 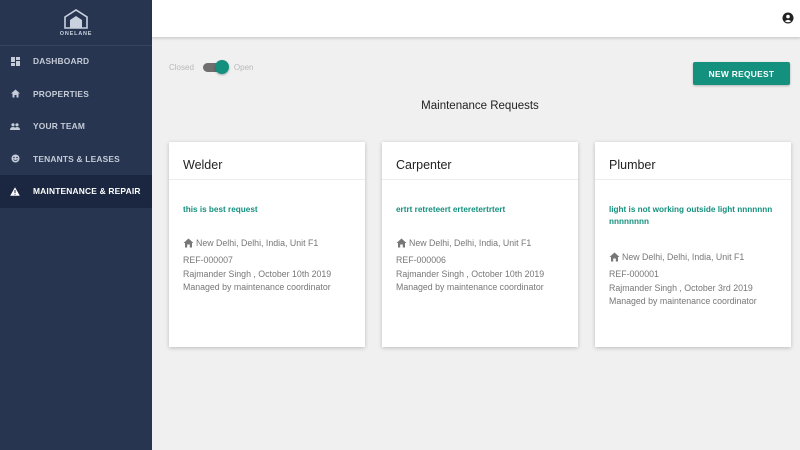 I want to click on tenants-icon, so click(x=15, y=159).